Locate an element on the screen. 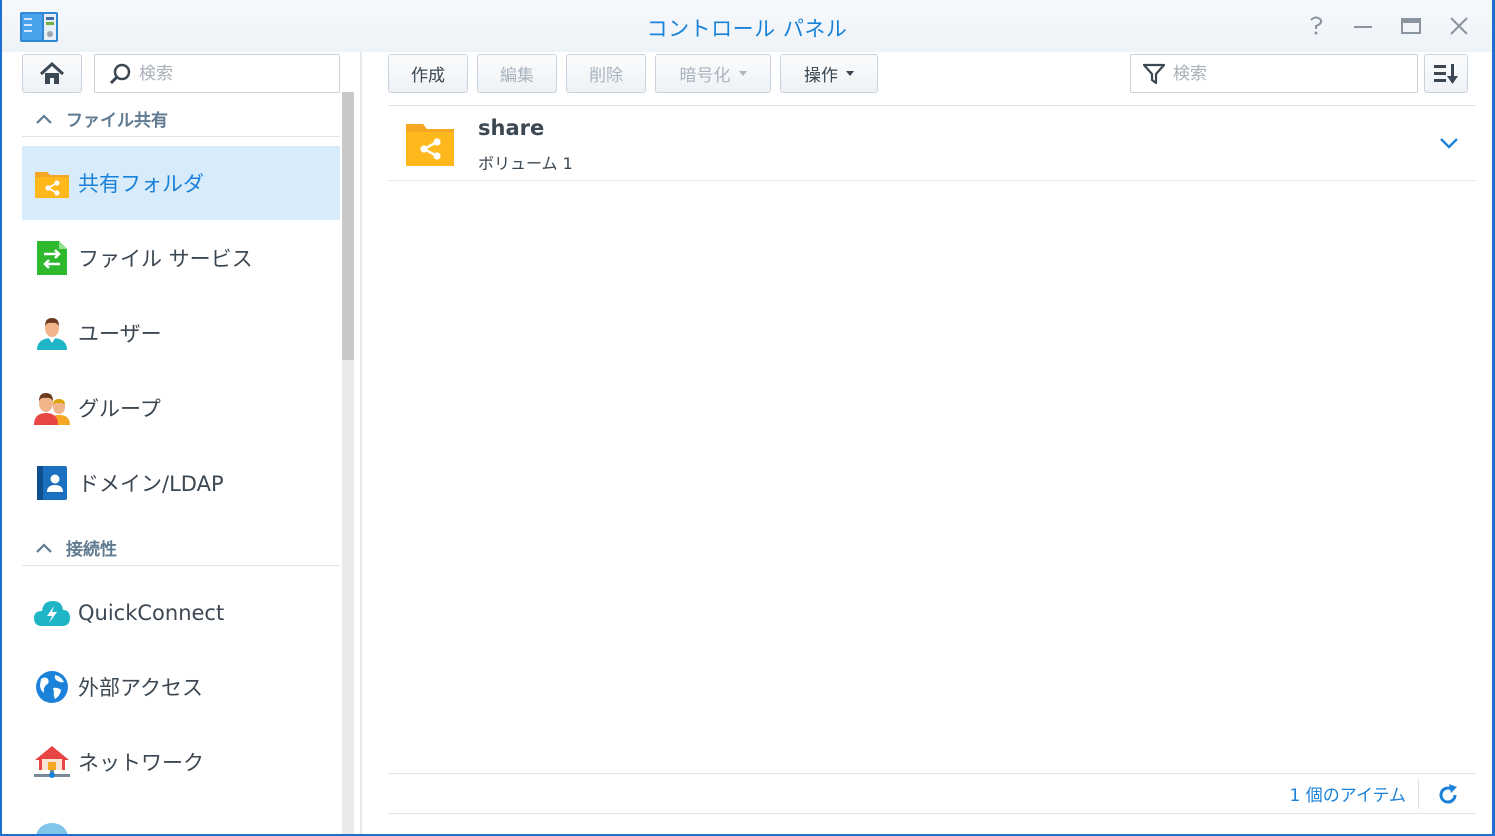 The height and width of the screenshot is (836, 1495). footer-separator is located at coordinates (1418, 794).